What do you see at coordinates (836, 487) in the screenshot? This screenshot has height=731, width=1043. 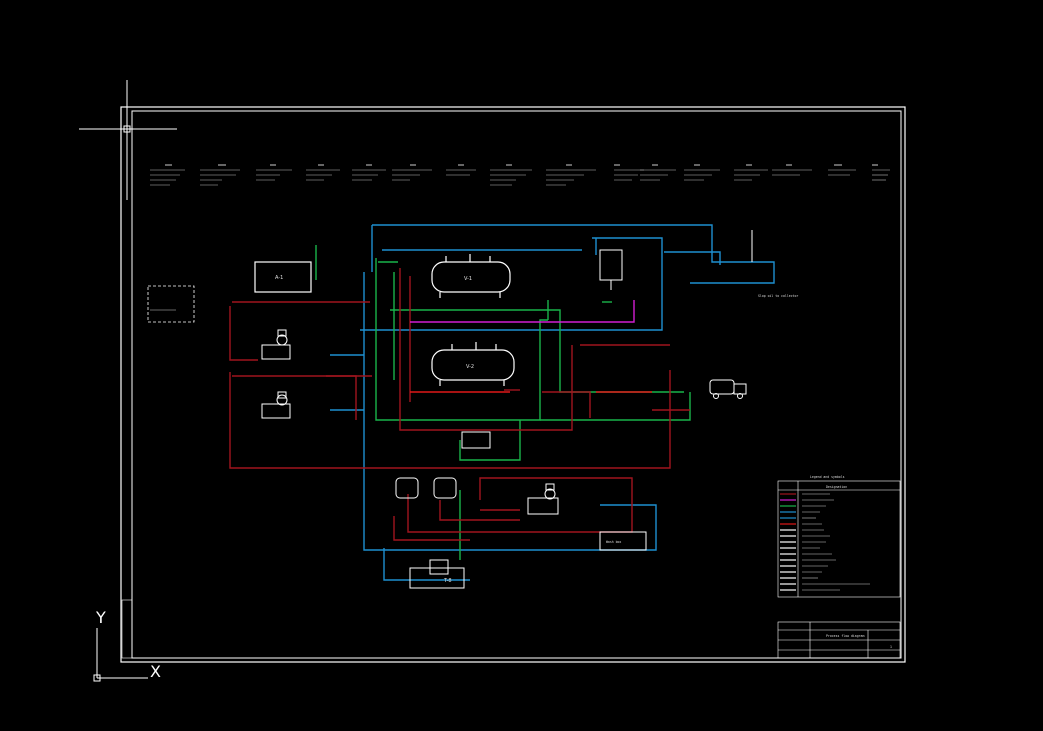 I see `legend-header: Designation` at bounding box center [836, 487].